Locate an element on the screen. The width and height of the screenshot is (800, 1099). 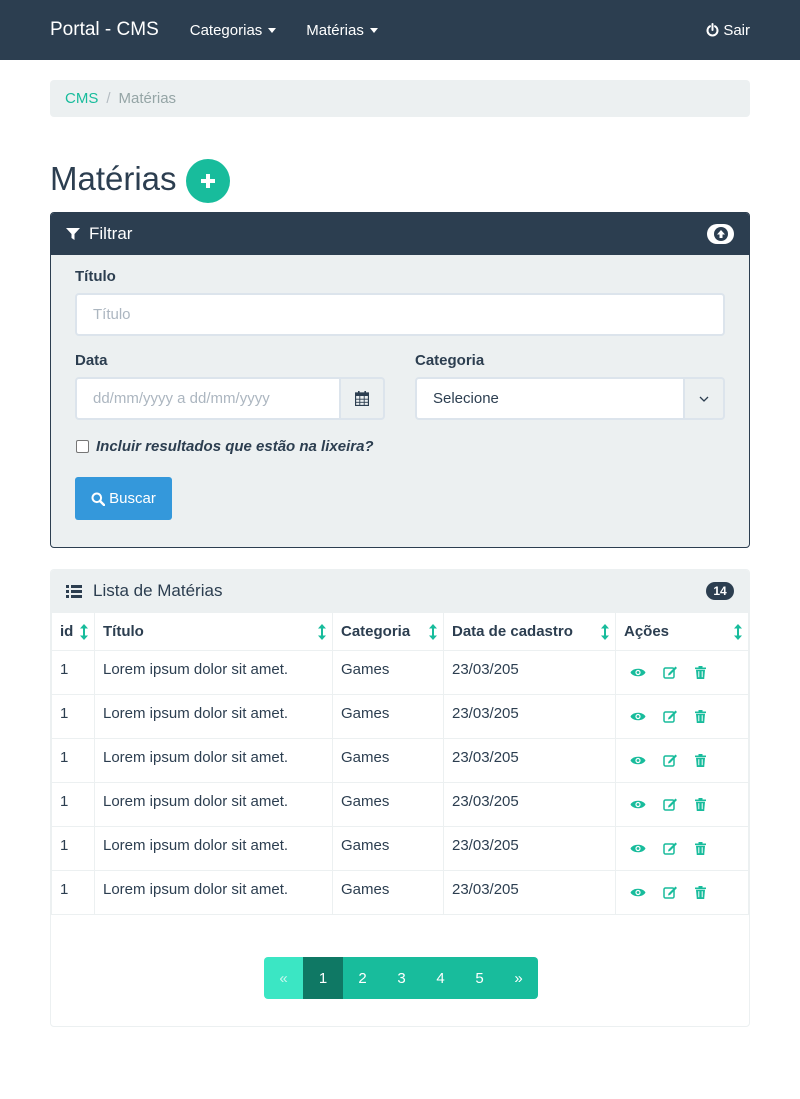
column-header-titulo: Título is located at coordinates (213, 631).